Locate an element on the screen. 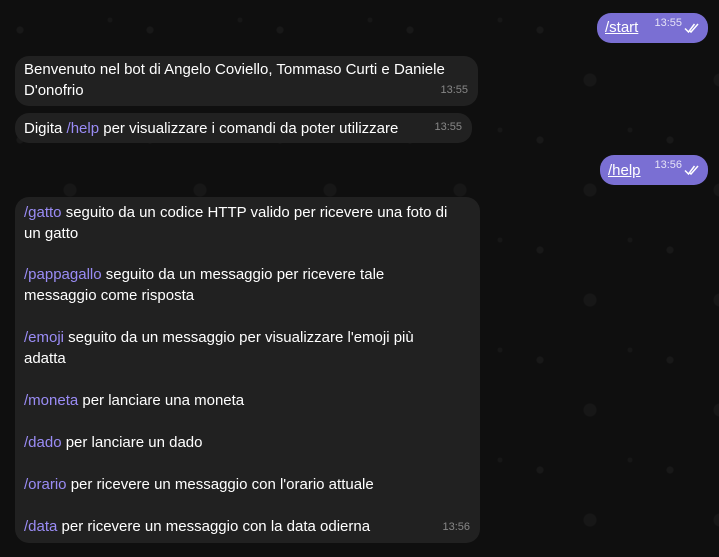 The height and width of the screenshot is (557, 719). message-outgoing-start: /start 13:55 is located at coordinates (652, 28).